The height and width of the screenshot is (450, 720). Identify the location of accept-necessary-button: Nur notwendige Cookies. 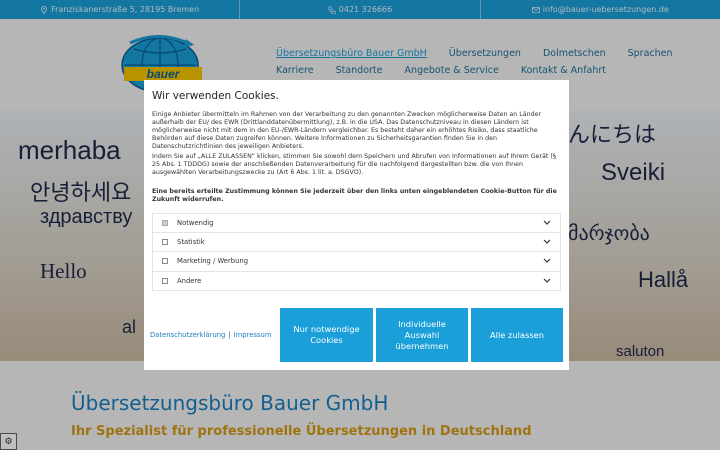
(326, 335).